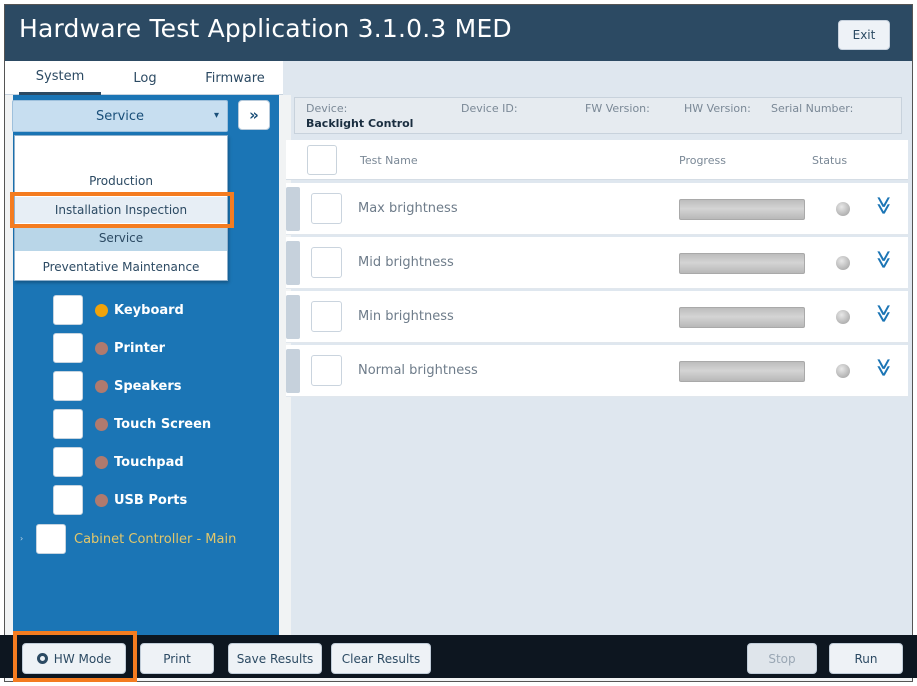 This screenshot has height=686, width=917. I want to click on tree-item-touch-screen: Touch Screen, so click(132, 424).